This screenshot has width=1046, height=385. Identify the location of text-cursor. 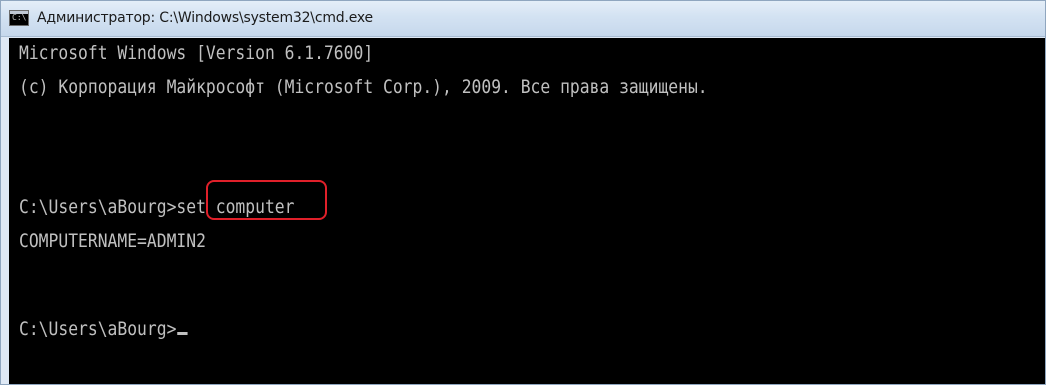
(182, 333).